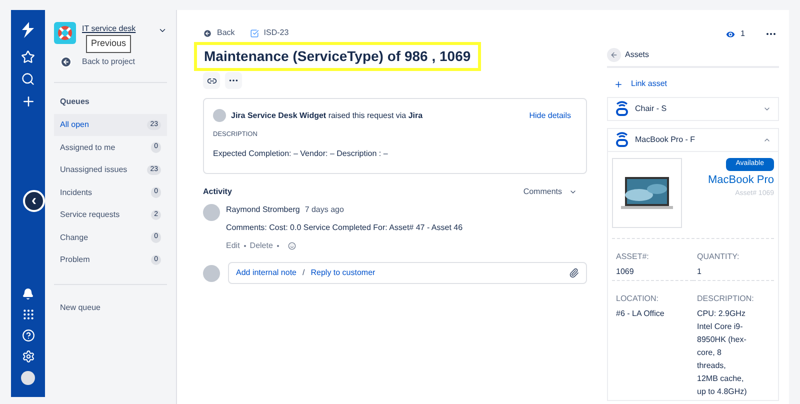 This screenshot has width=800, height=404. Describe the element at coordinates (573, 192) in the screenshot. I see `chevron-icon` at that location.